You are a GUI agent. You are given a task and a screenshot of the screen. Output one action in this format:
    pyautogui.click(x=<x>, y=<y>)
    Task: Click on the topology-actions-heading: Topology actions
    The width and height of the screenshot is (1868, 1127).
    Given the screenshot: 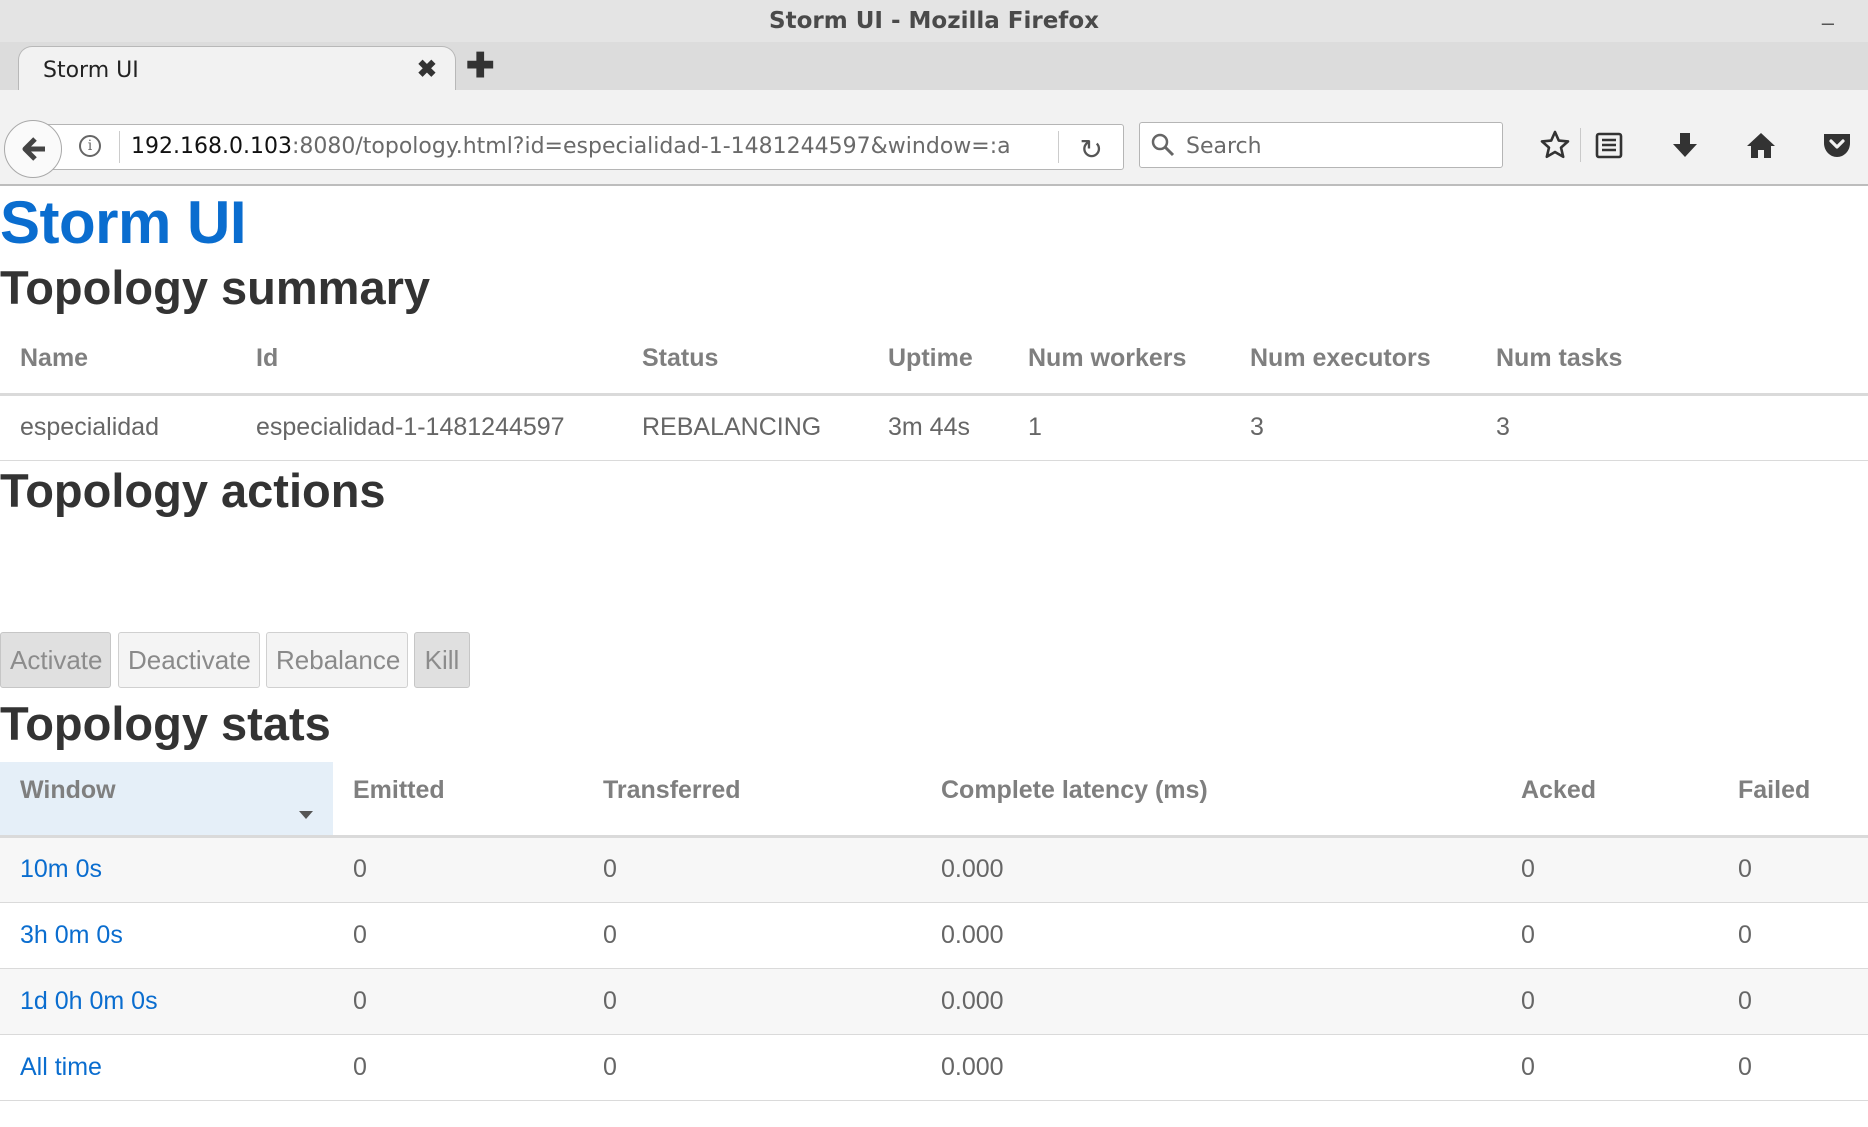 What is the action you would take?
    pyautogui.click(x=193, y=490)
    